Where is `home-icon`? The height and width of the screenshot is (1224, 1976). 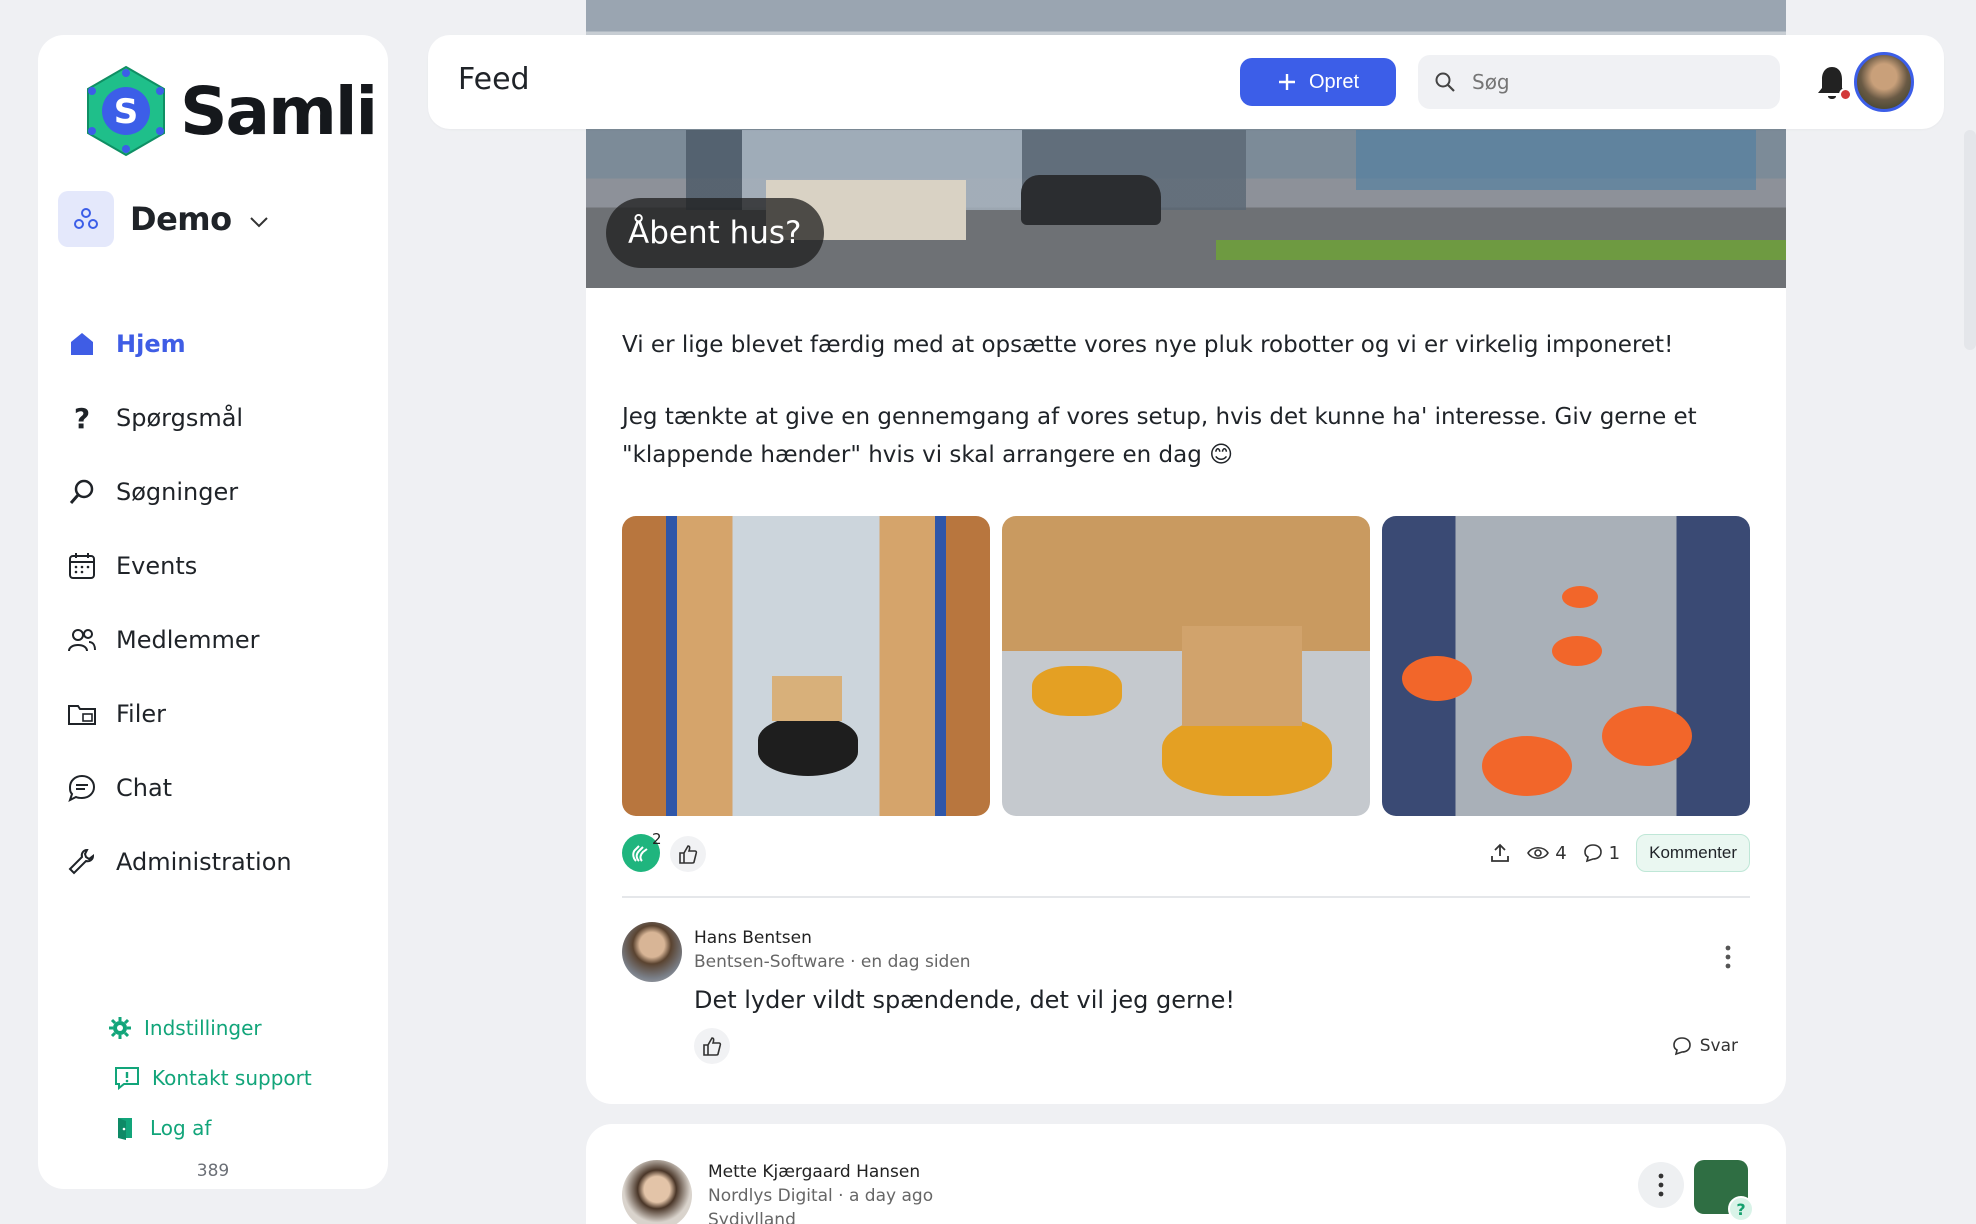 home-icon is located at coordinates (82, 344).